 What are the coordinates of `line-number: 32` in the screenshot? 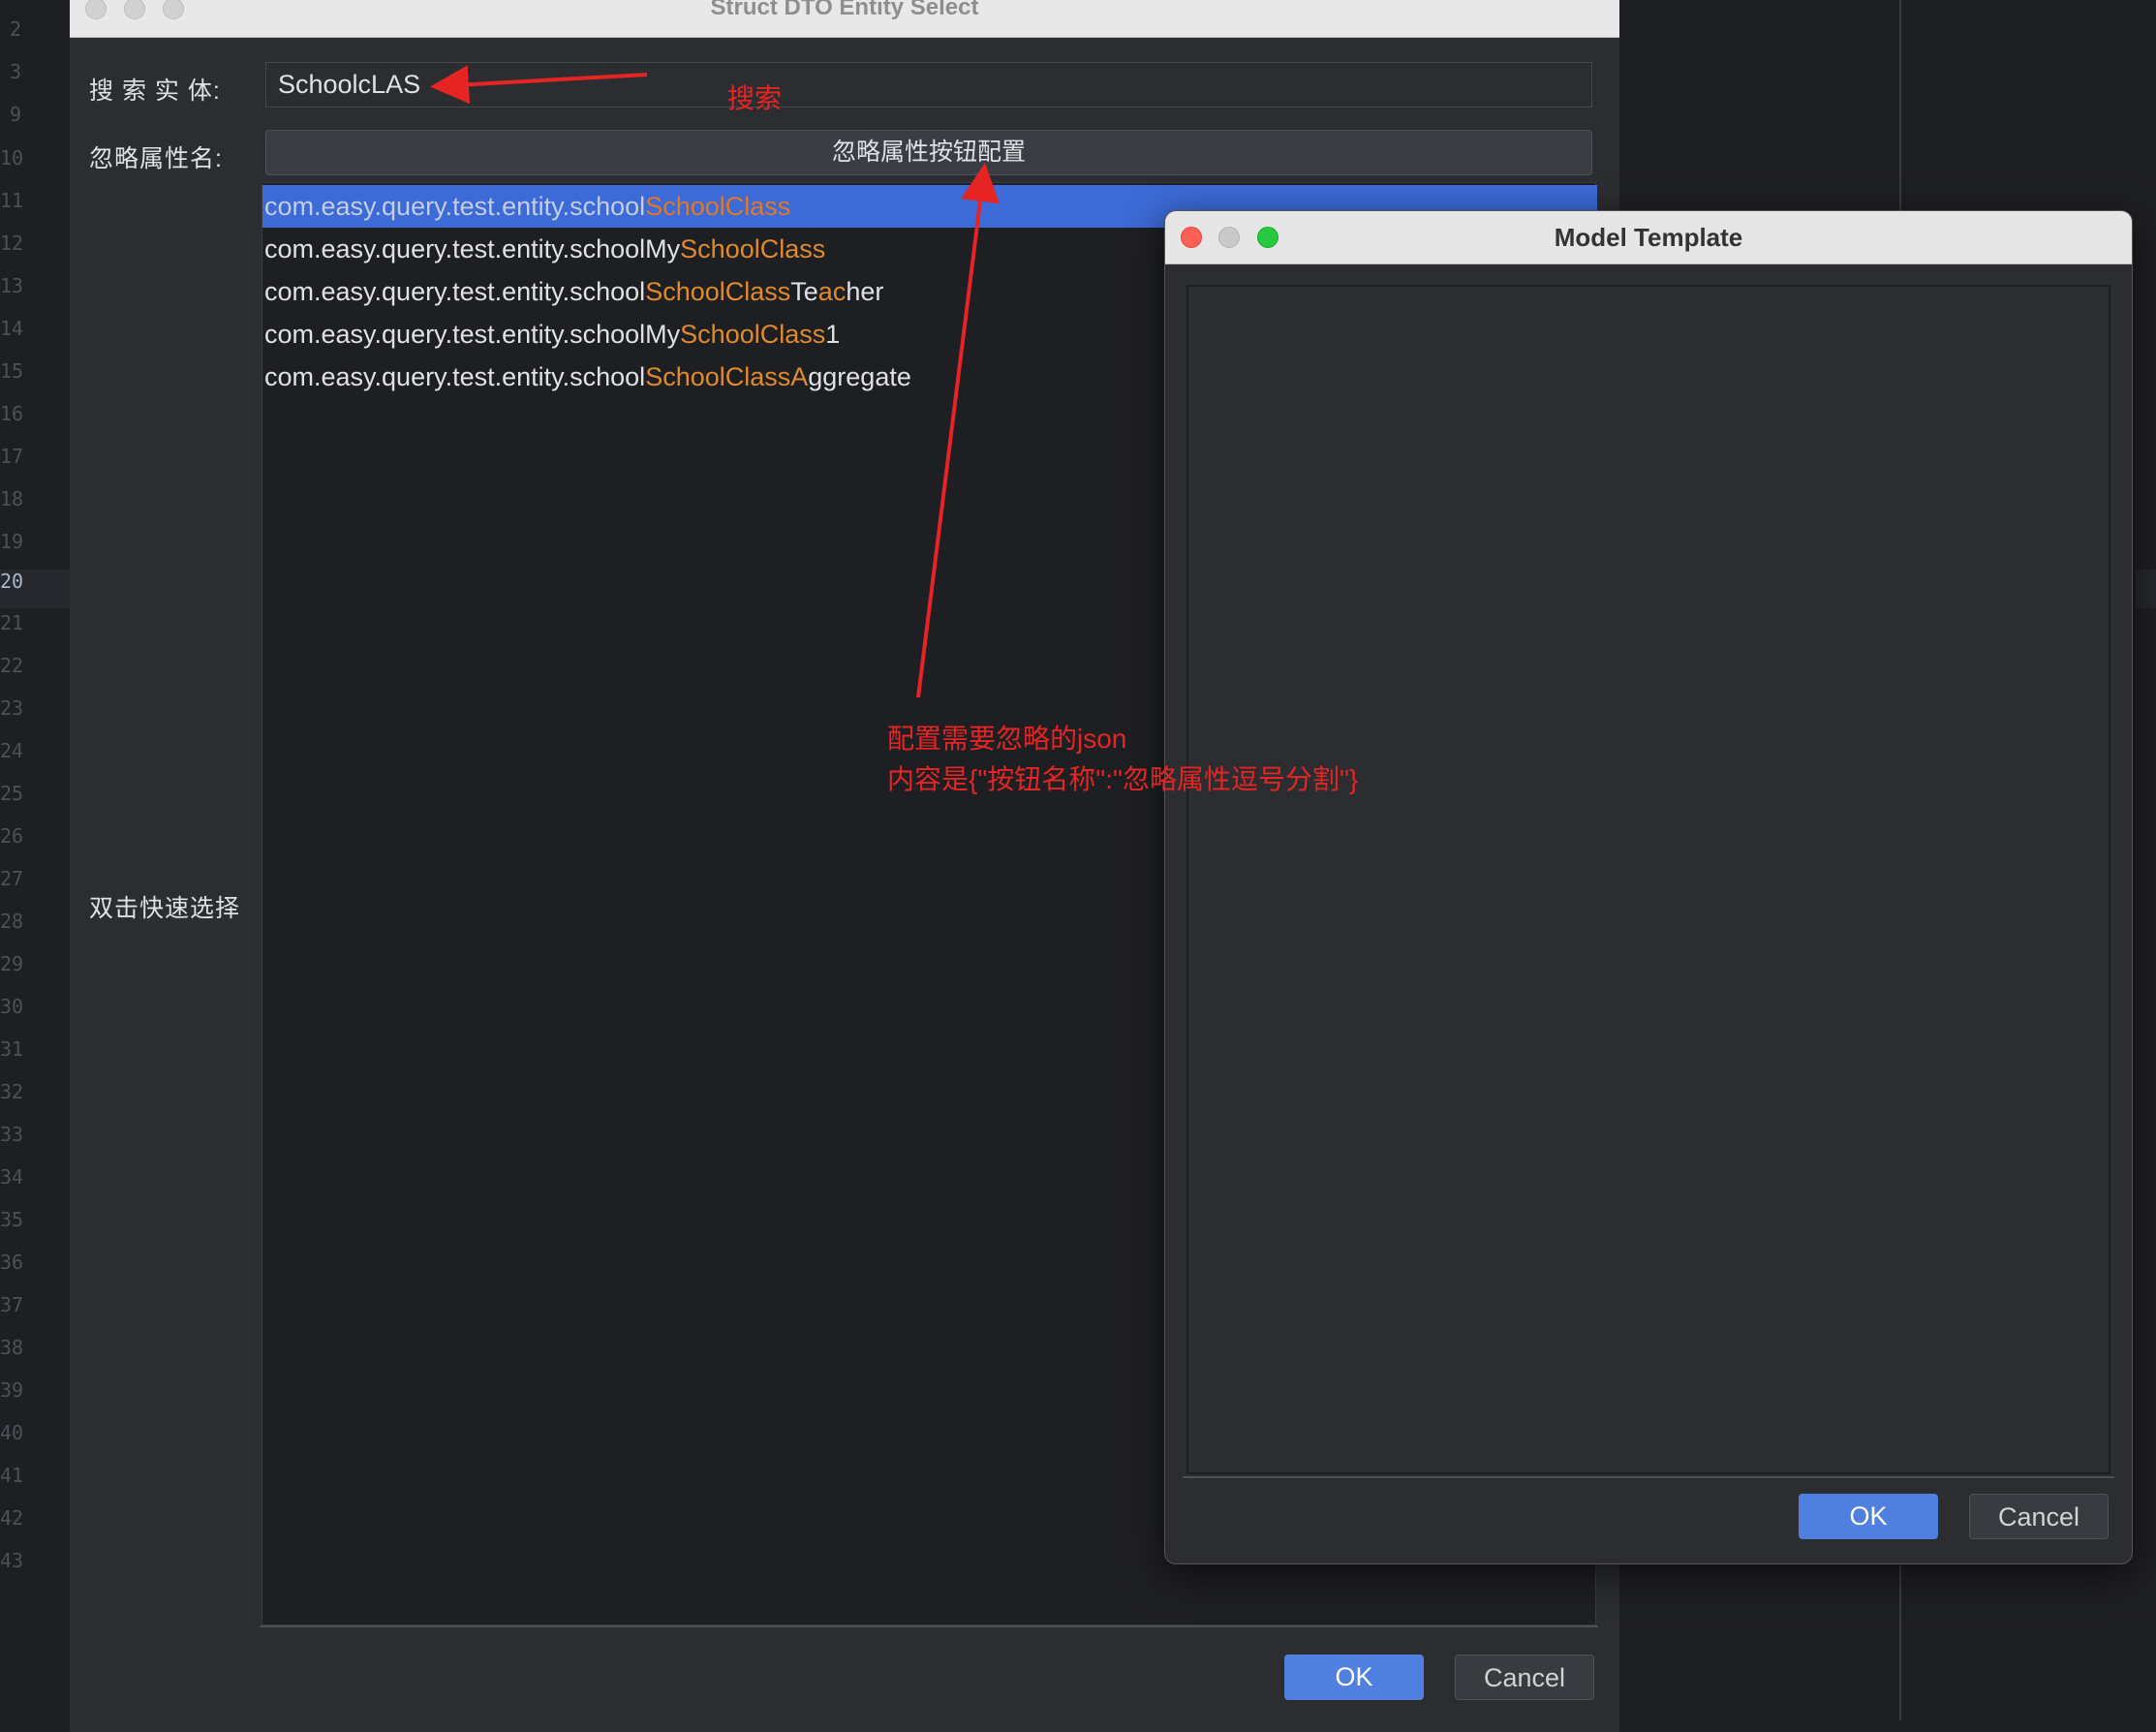 It's located at (12, 1091).